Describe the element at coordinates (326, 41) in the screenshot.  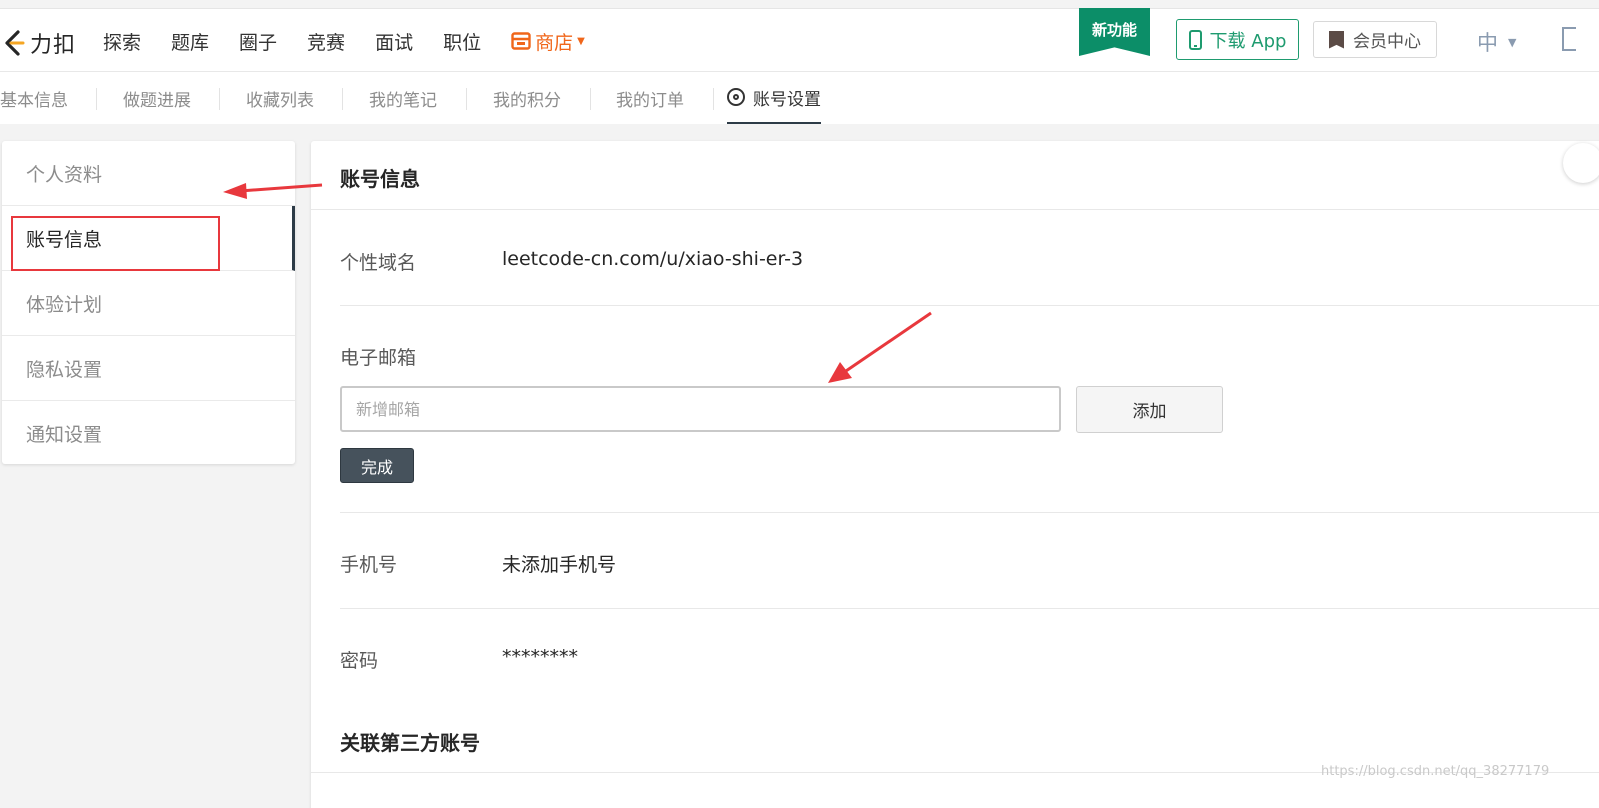
I see `nav-item-contest: 竞赛` at that location.